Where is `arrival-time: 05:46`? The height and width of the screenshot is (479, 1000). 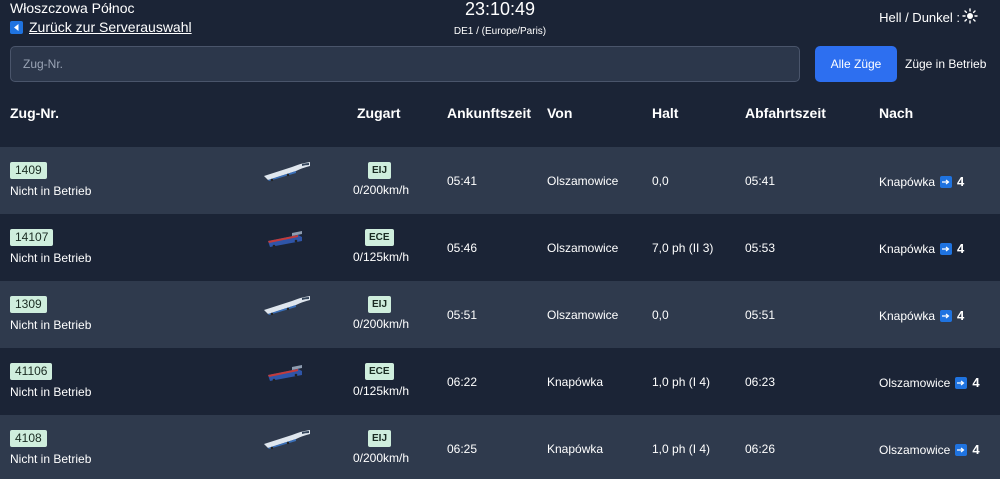
arrival-time: 05:46 is located at coordinates (462, 248).